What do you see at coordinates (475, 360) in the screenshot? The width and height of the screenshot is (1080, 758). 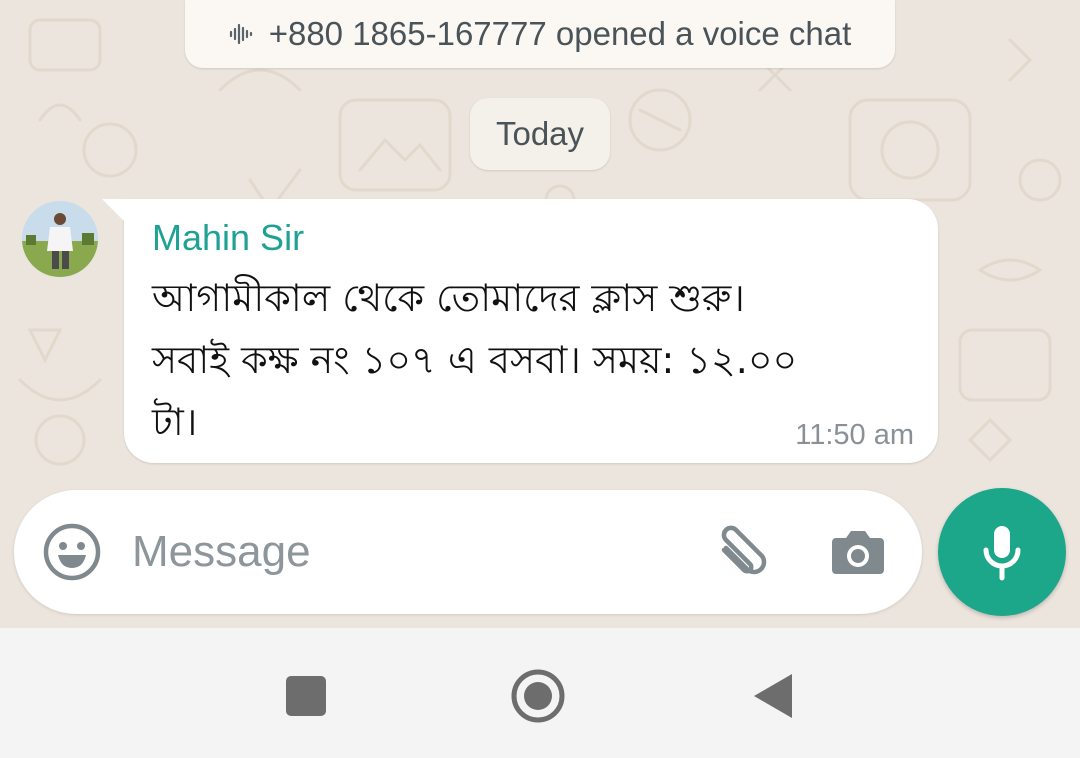 I see `message-line: সবাই কক্ষ নং ১০৭ এ বসবা। সময়: ১২.০০` at bounding box center [475, 360].